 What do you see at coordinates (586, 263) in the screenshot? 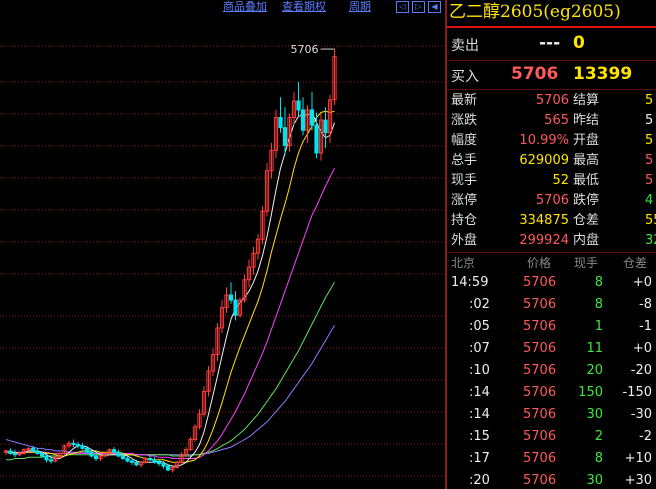
I see `ticks-header-volume: 现手` at bounding box center [586, 263].